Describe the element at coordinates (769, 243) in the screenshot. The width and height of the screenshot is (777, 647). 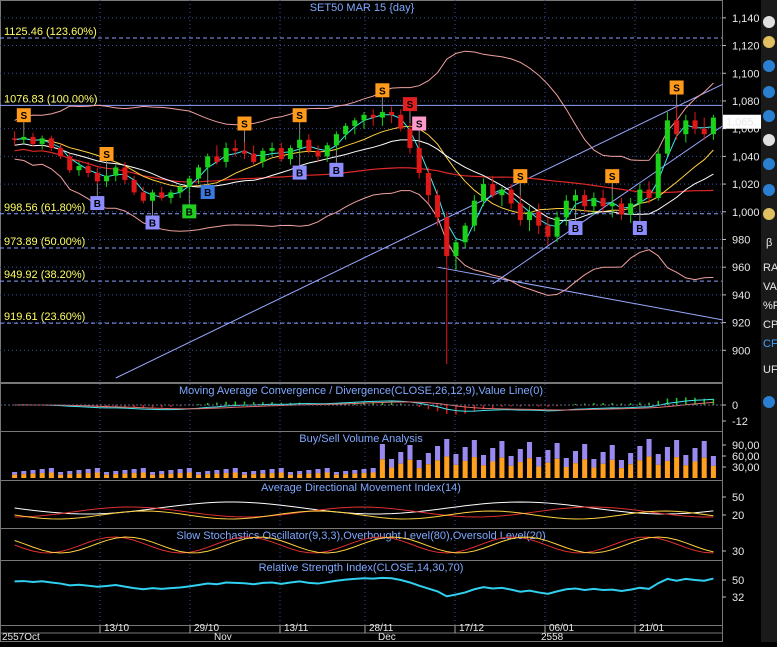
I see `toolbar-label-β: β` at that location.